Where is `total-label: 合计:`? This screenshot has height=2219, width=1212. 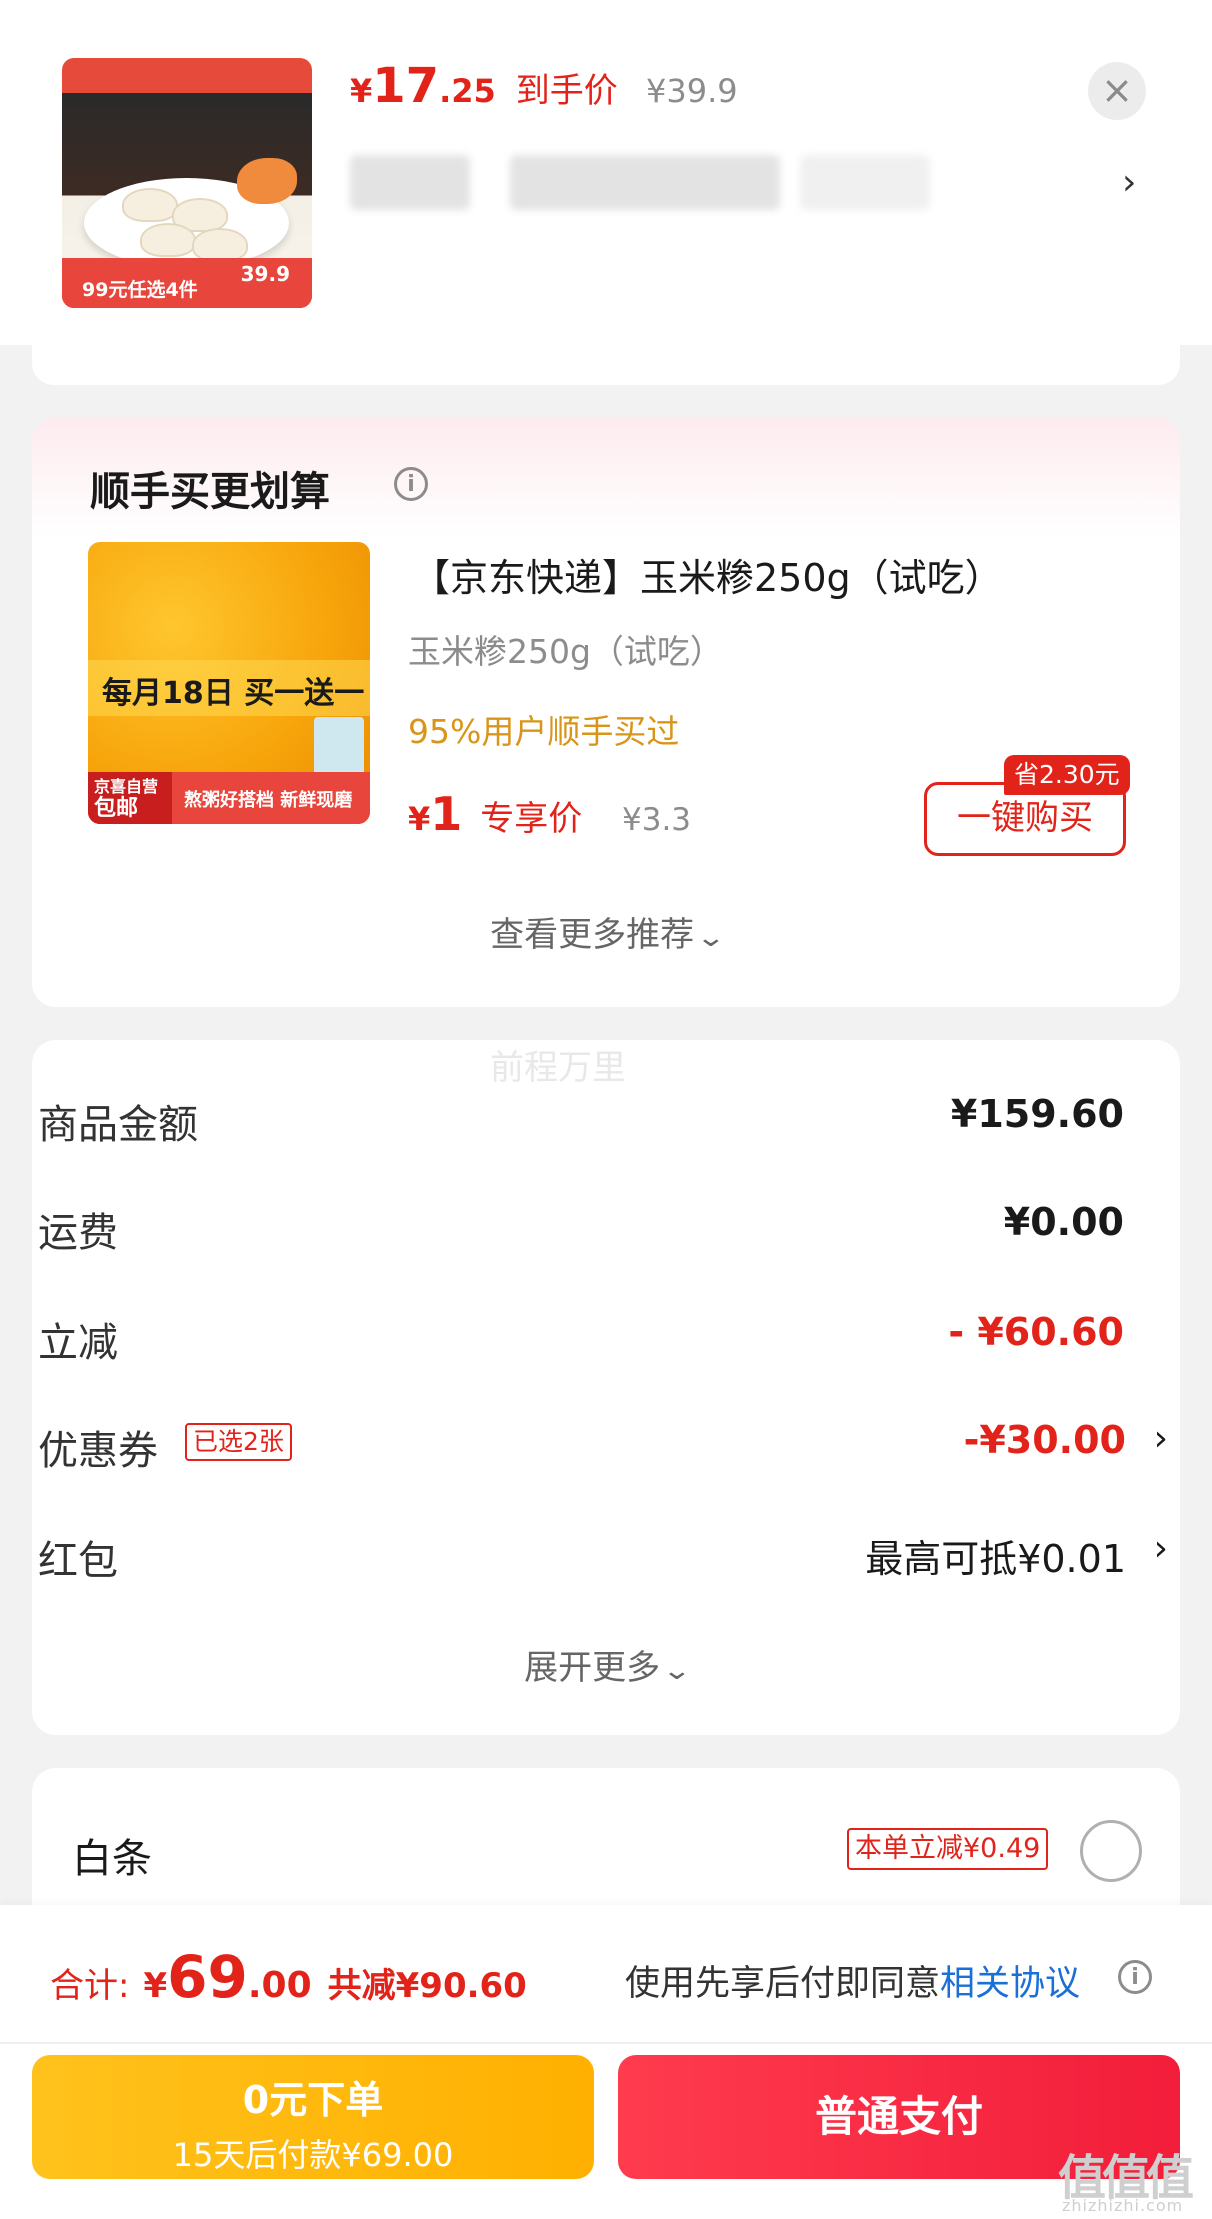 total-label: 合计: is located at coordinates (90, 1986).